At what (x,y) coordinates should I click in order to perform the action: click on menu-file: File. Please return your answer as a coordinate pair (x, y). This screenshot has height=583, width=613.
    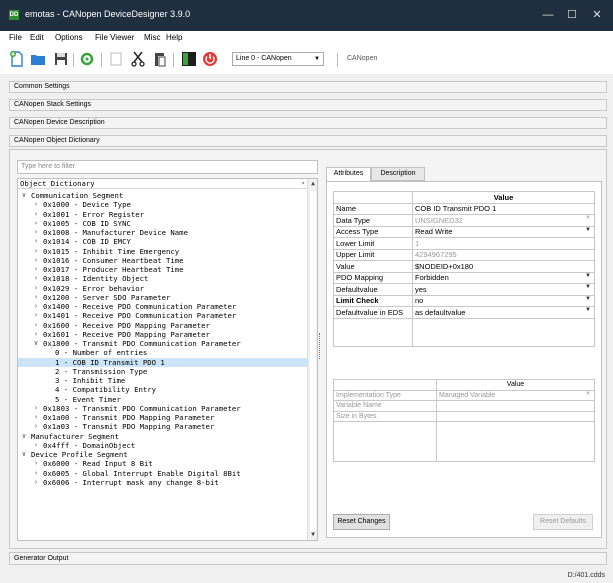
    Looking at the image, I should click on (15, 37).